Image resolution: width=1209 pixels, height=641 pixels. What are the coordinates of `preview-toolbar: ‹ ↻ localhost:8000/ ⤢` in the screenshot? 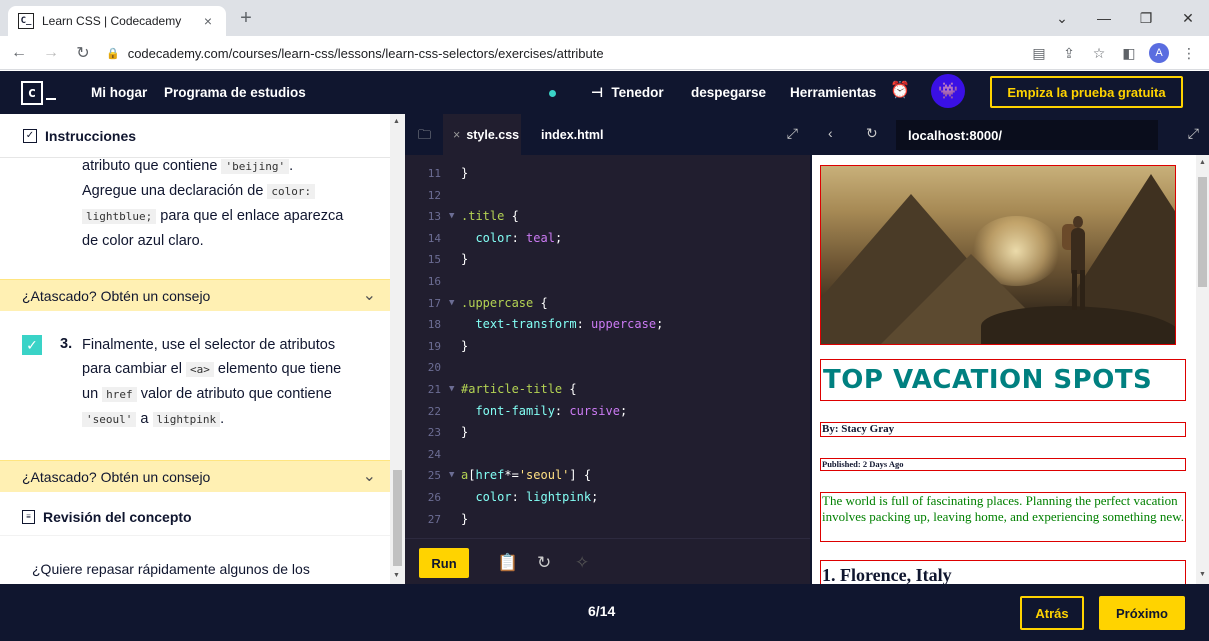 It's located at (1009, 134).